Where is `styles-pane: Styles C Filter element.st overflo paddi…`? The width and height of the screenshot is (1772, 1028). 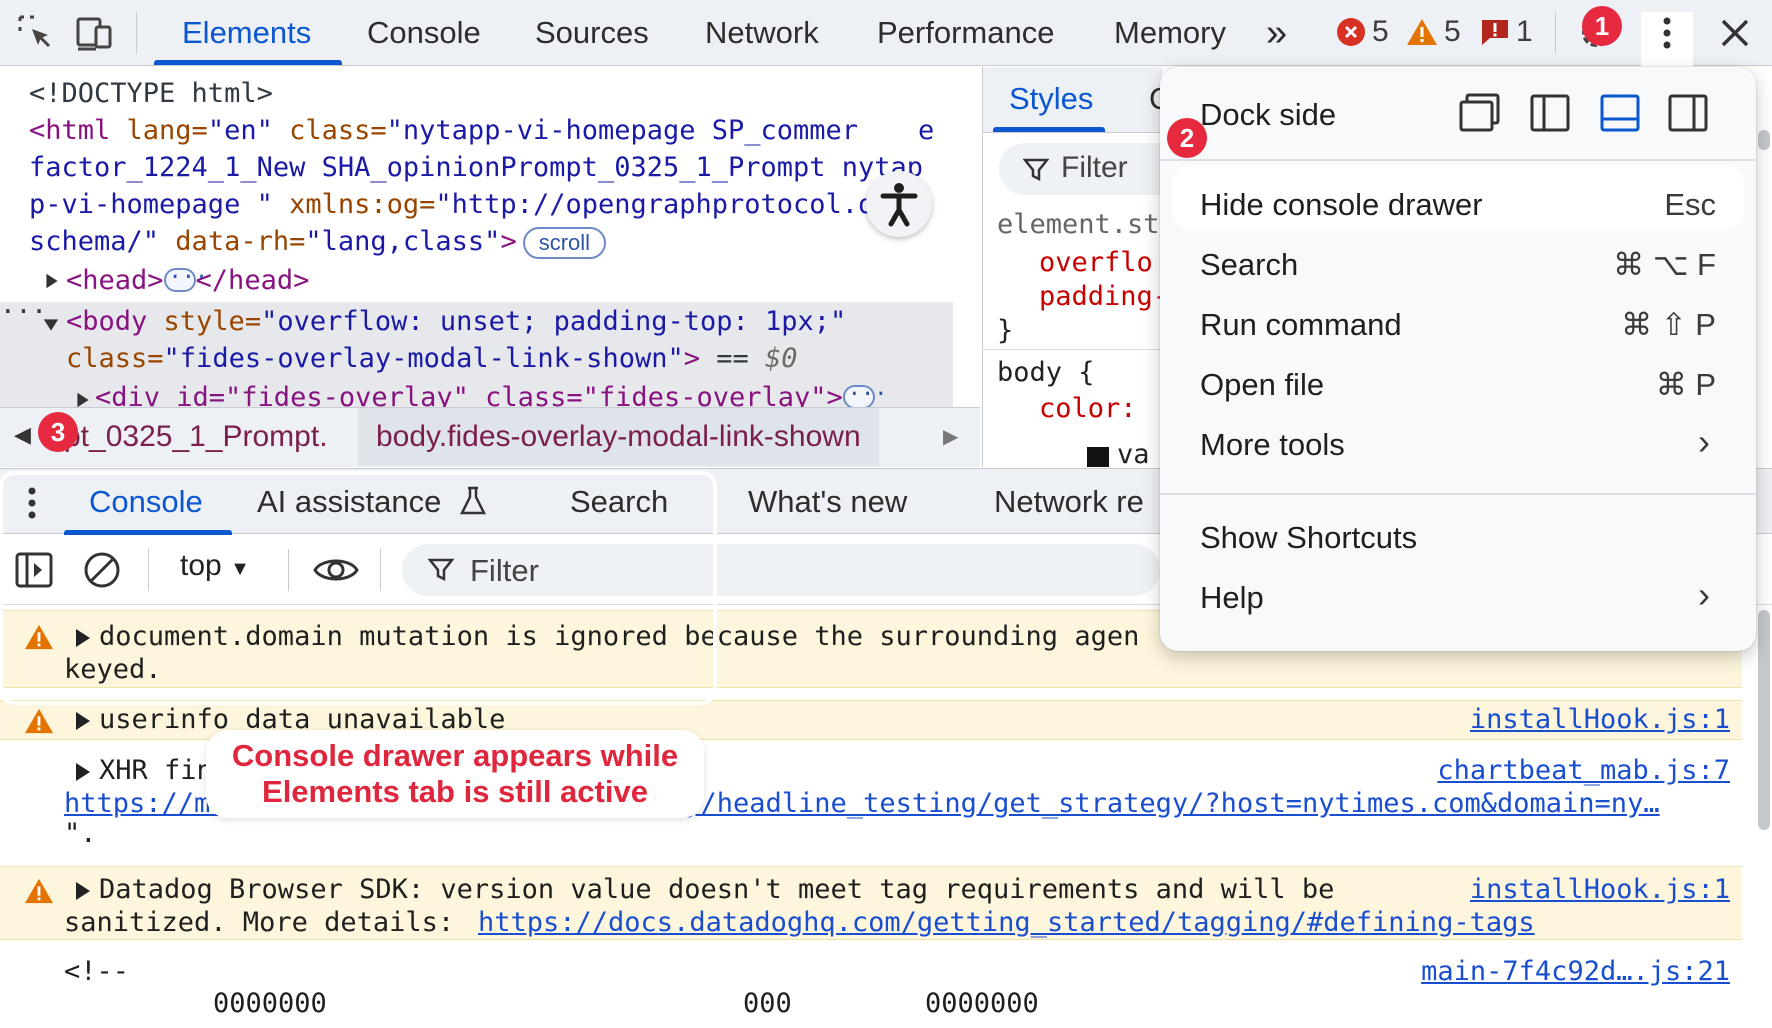
styles-pane: Styles C Filter element.st overflo paddi… is located at coordinates (1072, 267).